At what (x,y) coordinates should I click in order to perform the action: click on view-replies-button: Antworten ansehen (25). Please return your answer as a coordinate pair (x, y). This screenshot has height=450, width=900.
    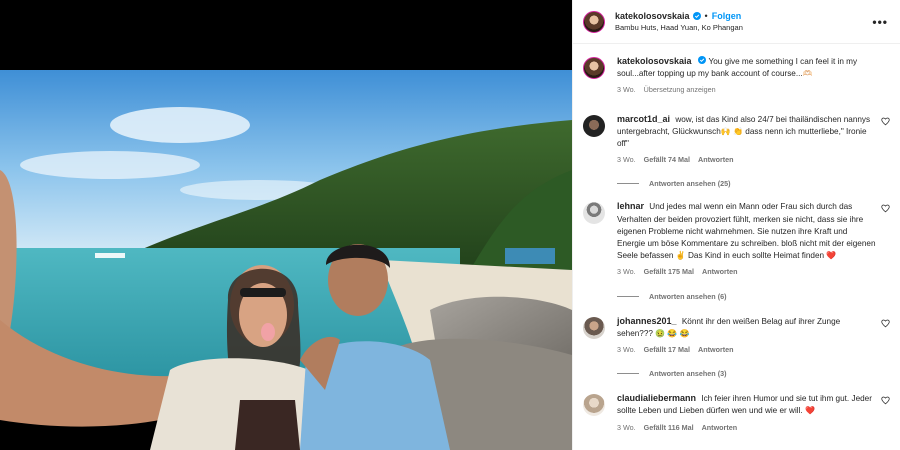
    Looking at the image, I should click on (753, 183).